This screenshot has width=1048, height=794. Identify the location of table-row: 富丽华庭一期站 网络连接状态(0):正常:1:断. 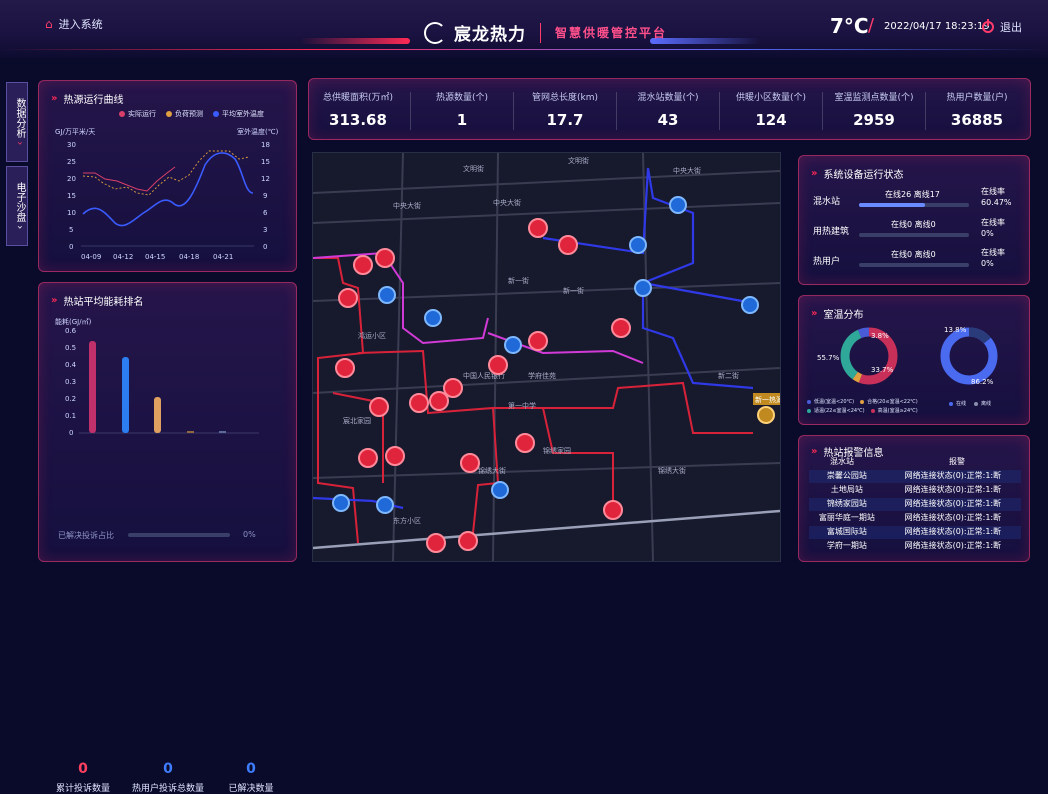
(915, 518).